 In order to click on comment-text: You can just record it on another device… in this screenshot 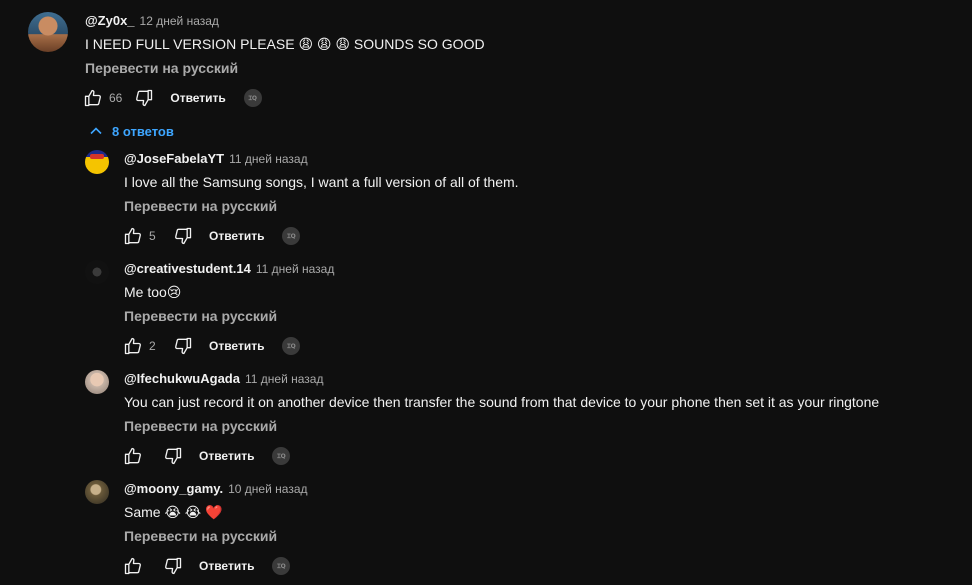, I will do `click(502, 402)`.